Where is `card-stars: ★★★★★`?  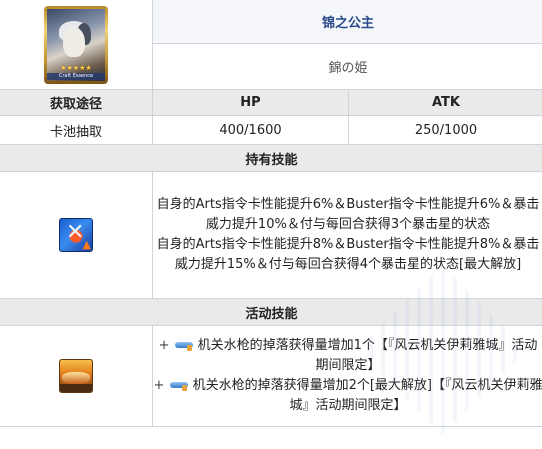 card-stars: ★★★★★ is located at coordinates (76, 67).